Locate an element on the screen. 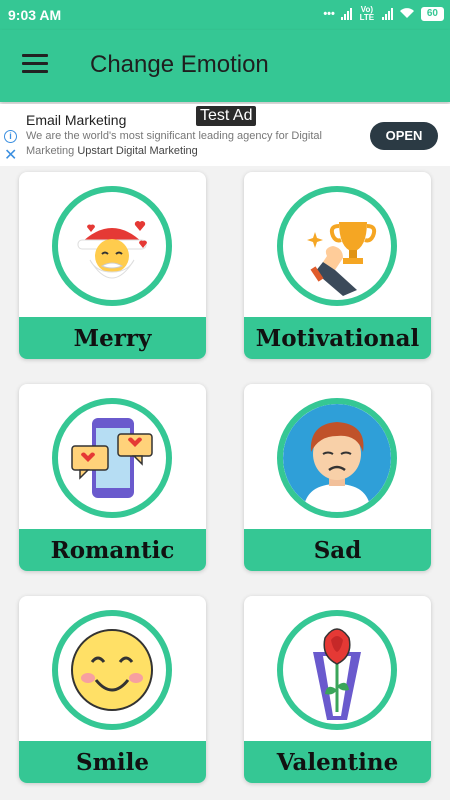 The height and width of the screenshot is (800, 450). menu-icon is located at coordinates (35, 65).